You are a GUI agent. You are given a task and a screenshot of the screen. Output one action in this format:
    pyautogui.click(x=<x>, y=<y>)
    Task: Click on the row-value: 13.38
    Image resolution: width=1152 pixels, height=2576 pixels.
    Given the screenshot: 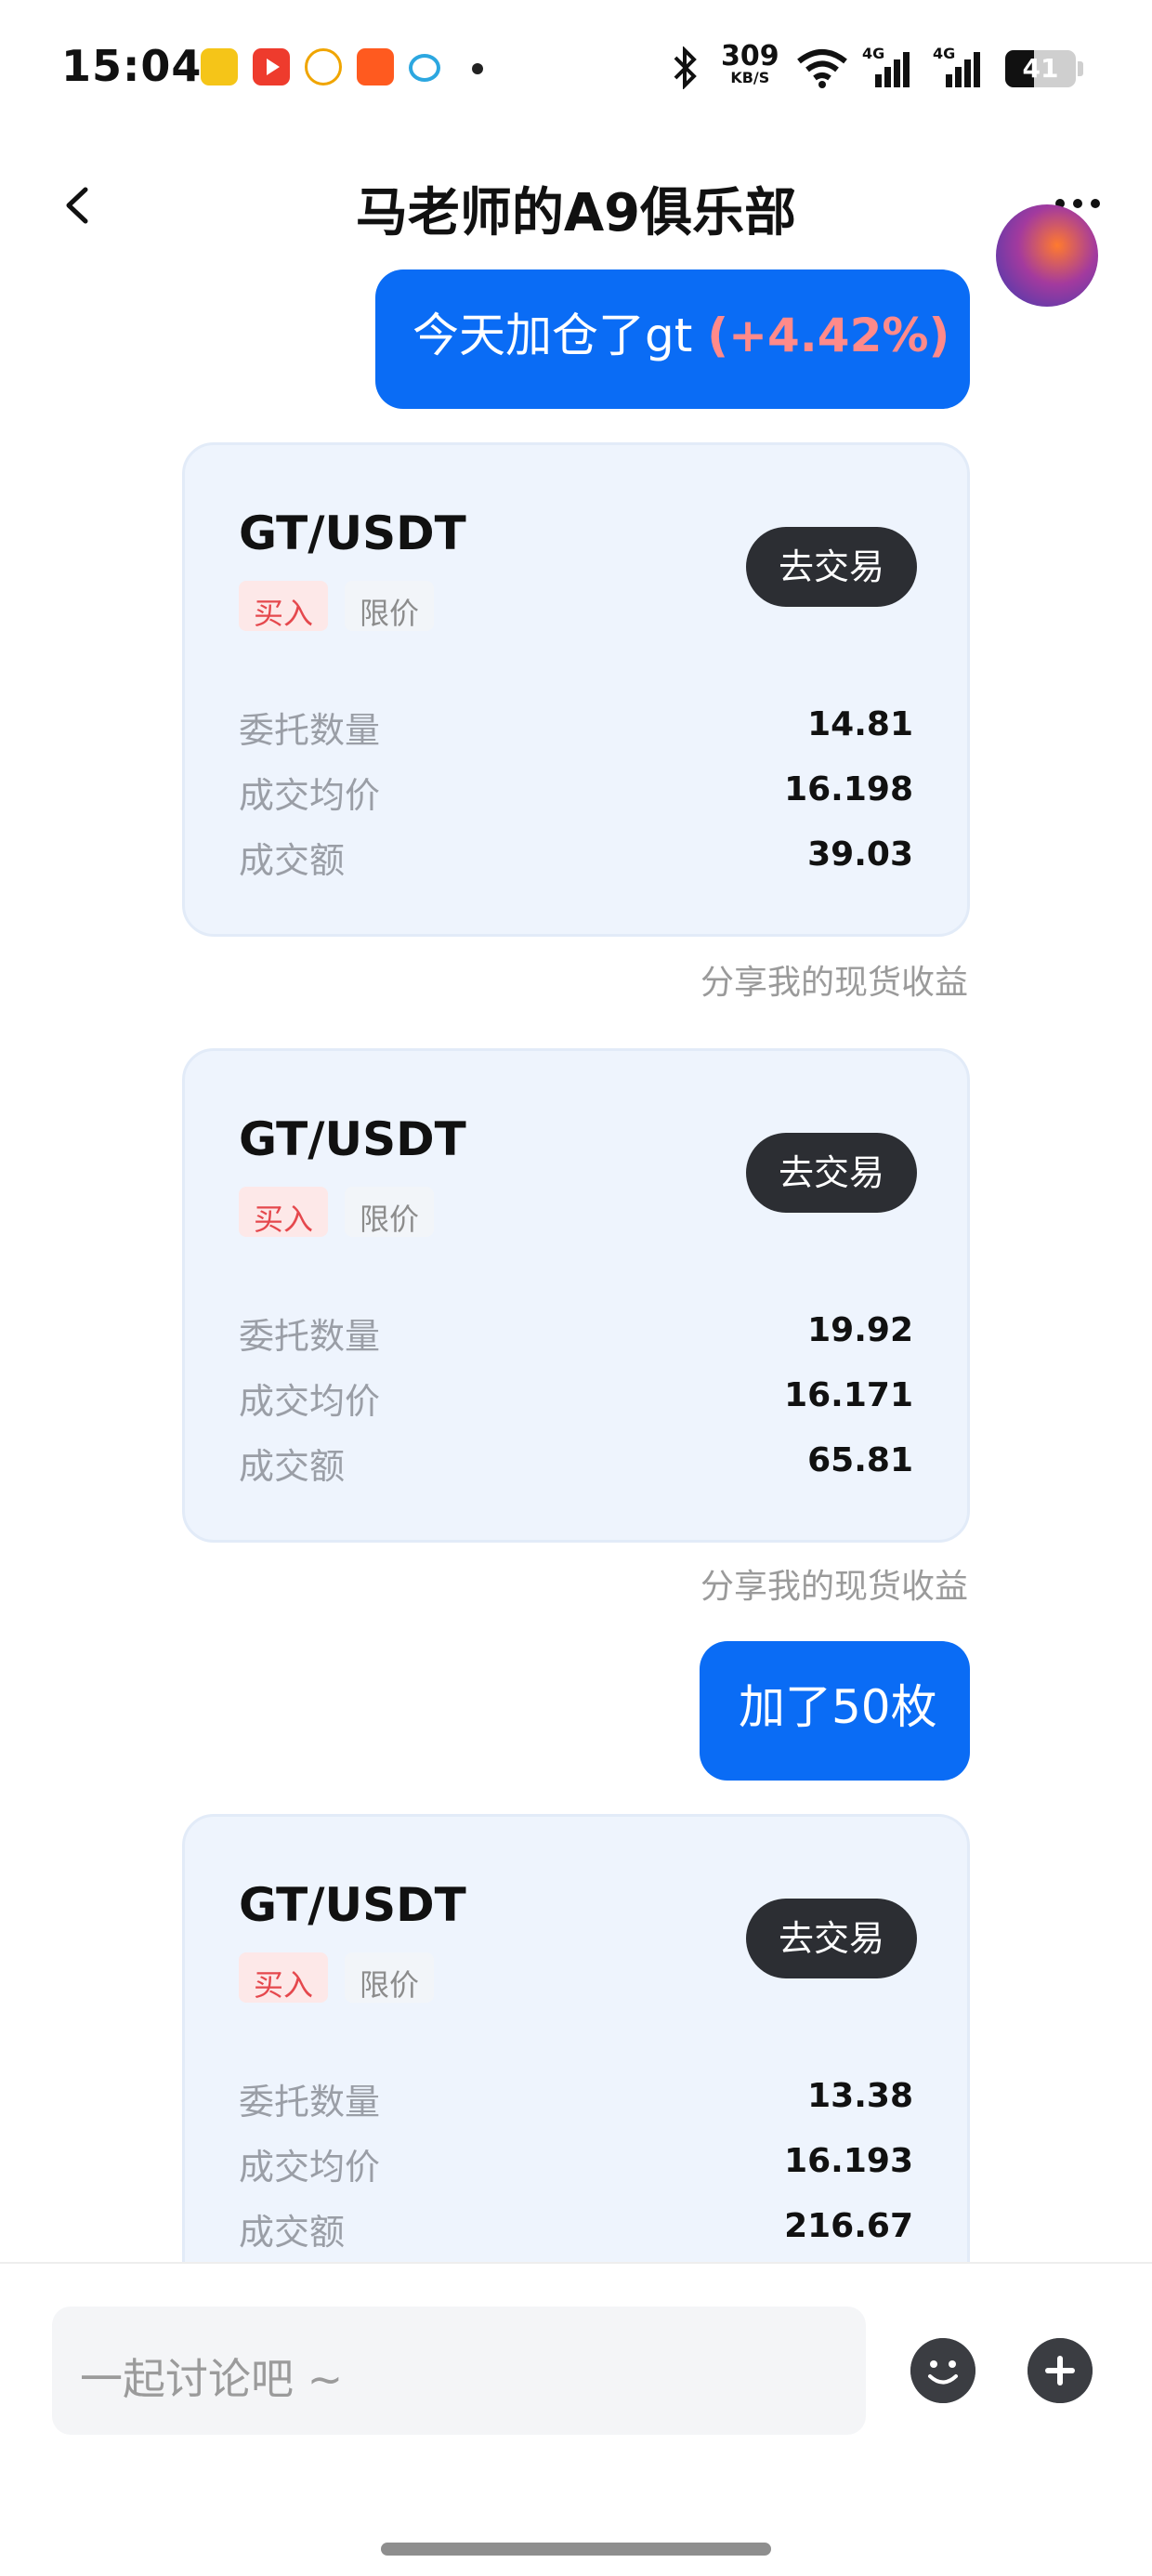 What is the action you would take?
    pyautogui.click(x=860, y=2096)
    